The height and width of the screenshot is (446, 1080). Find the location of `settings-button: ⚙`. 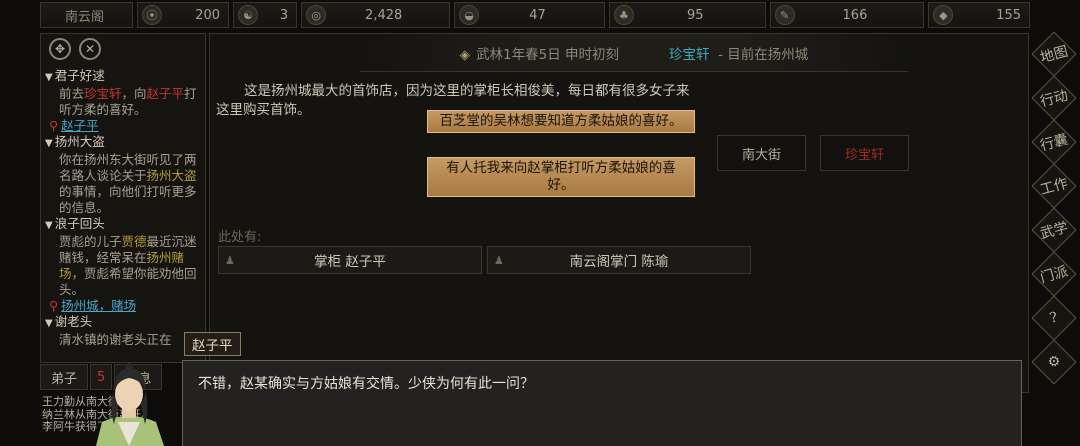

settings-button: ⚙ is located at coordinates (1054, 362).